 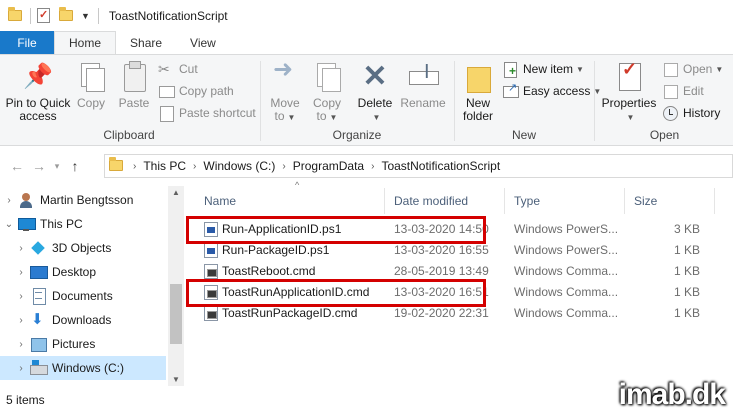 I want to click on nav-item-user: › Martin Bengtsson, so click(x=83, y=200).